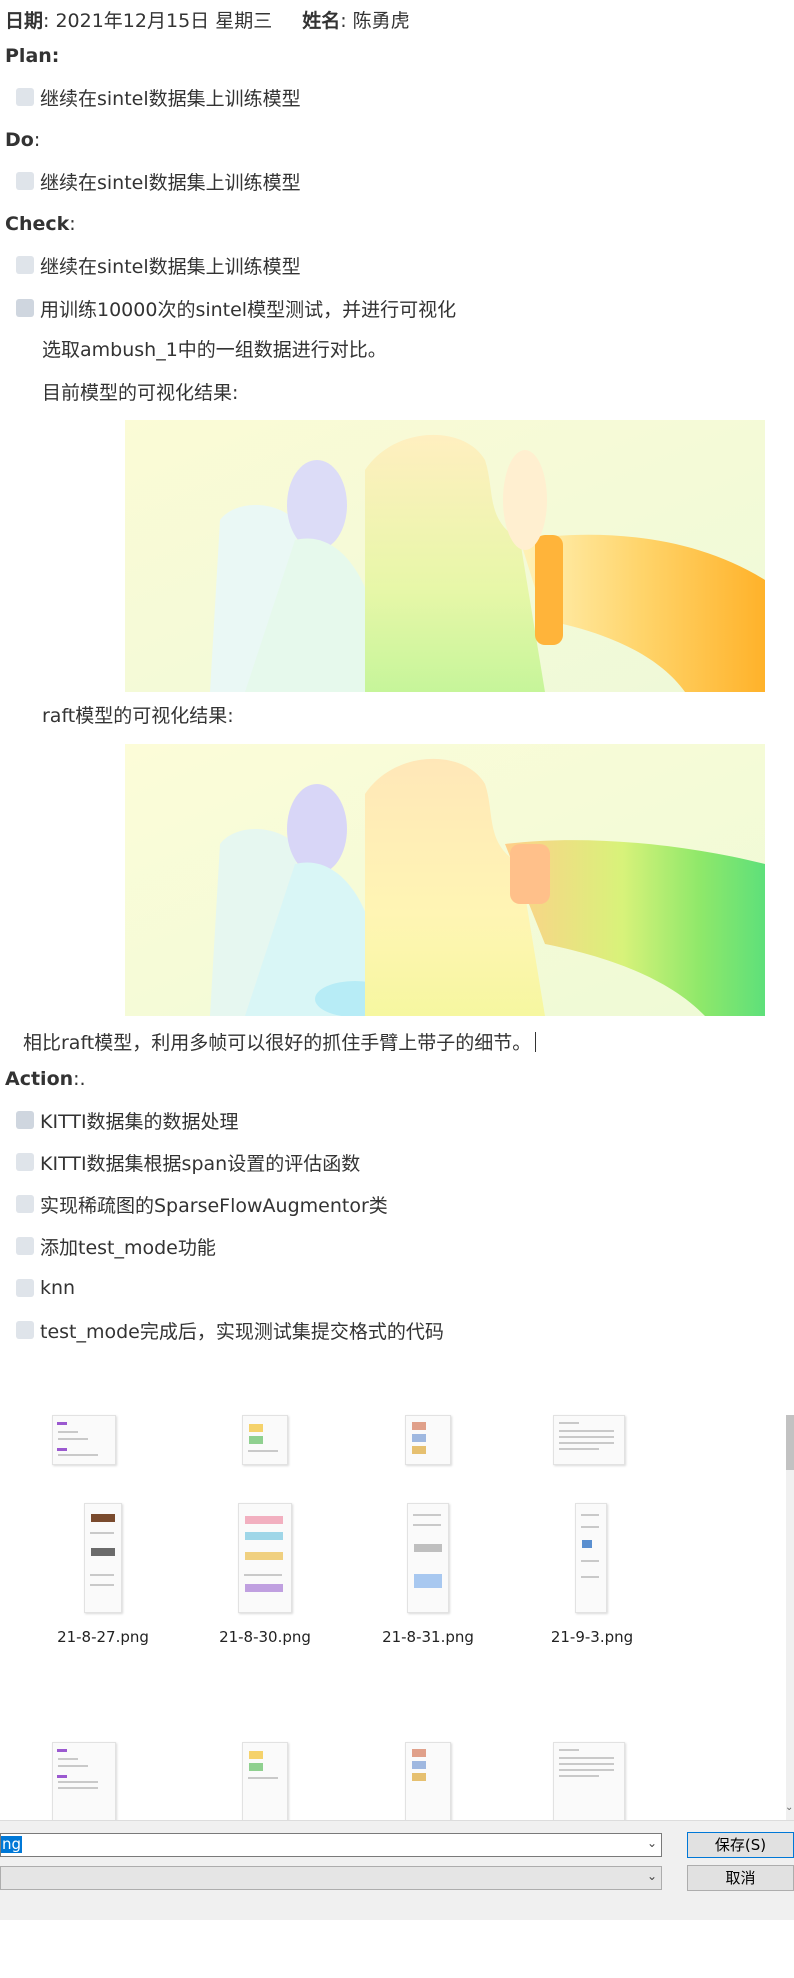  Describe the element at coordinates (789, 1807) in the screenshot. I see `scroll-down-arrow-icon: ⌄` at that location.